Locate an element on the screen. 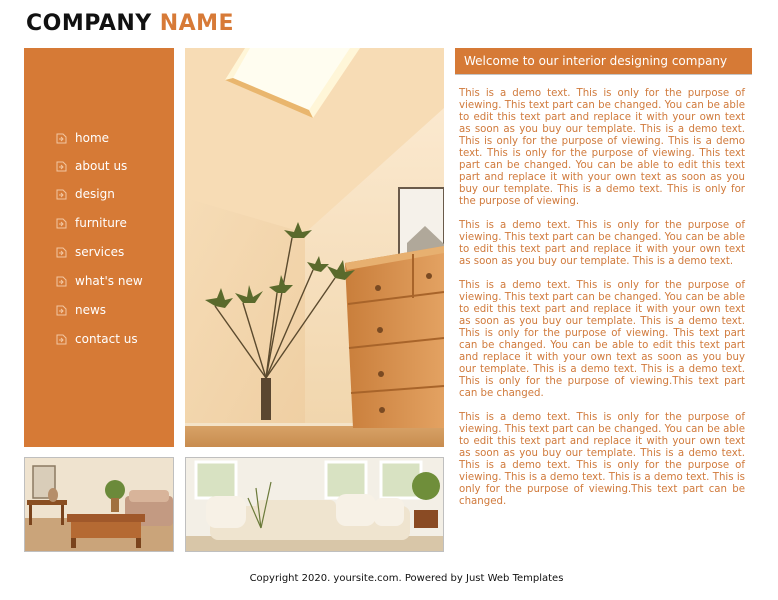 The image size is (778, 600). nav-label: furniture is located at coordinates (101, 223).